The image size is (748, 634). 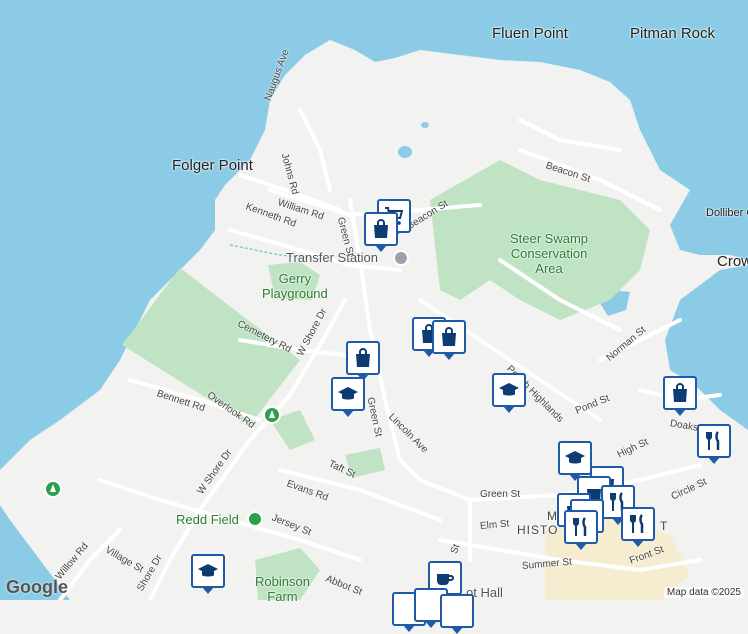 I want to click on label-gerry-playground: Gerry Playground, so click(x=295, y=286).